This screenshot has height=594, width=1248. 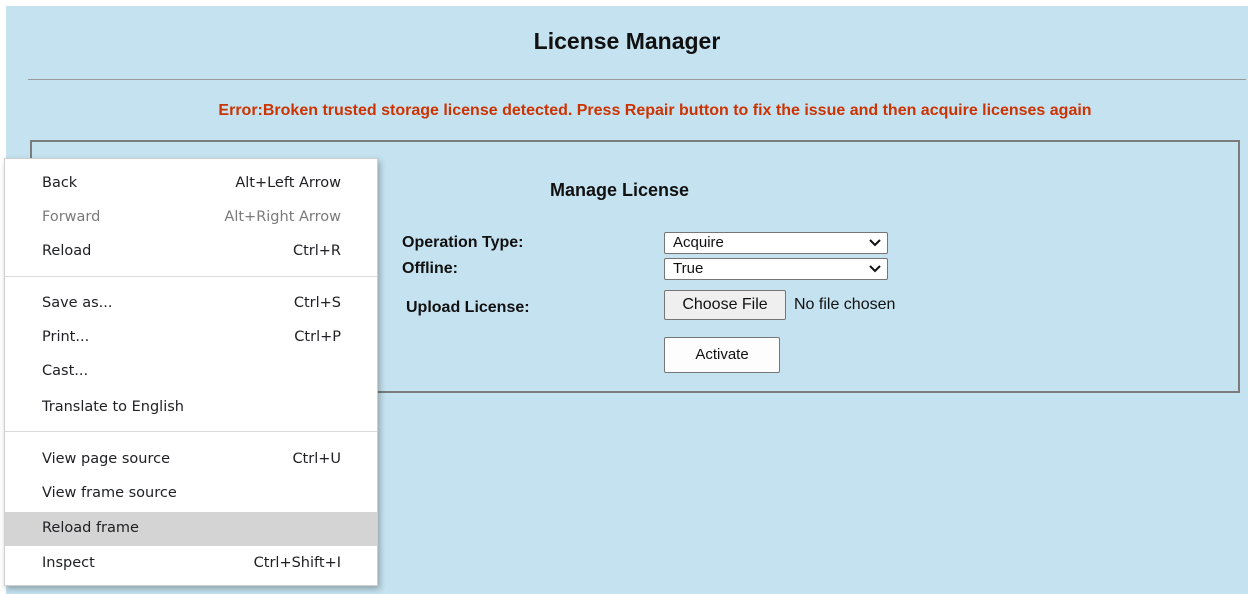 What do you see at coordinates (316, 459) in the screenshot?
I see `menu-item-shortcut: Ctrl+U` at bounding box center [316, 459].